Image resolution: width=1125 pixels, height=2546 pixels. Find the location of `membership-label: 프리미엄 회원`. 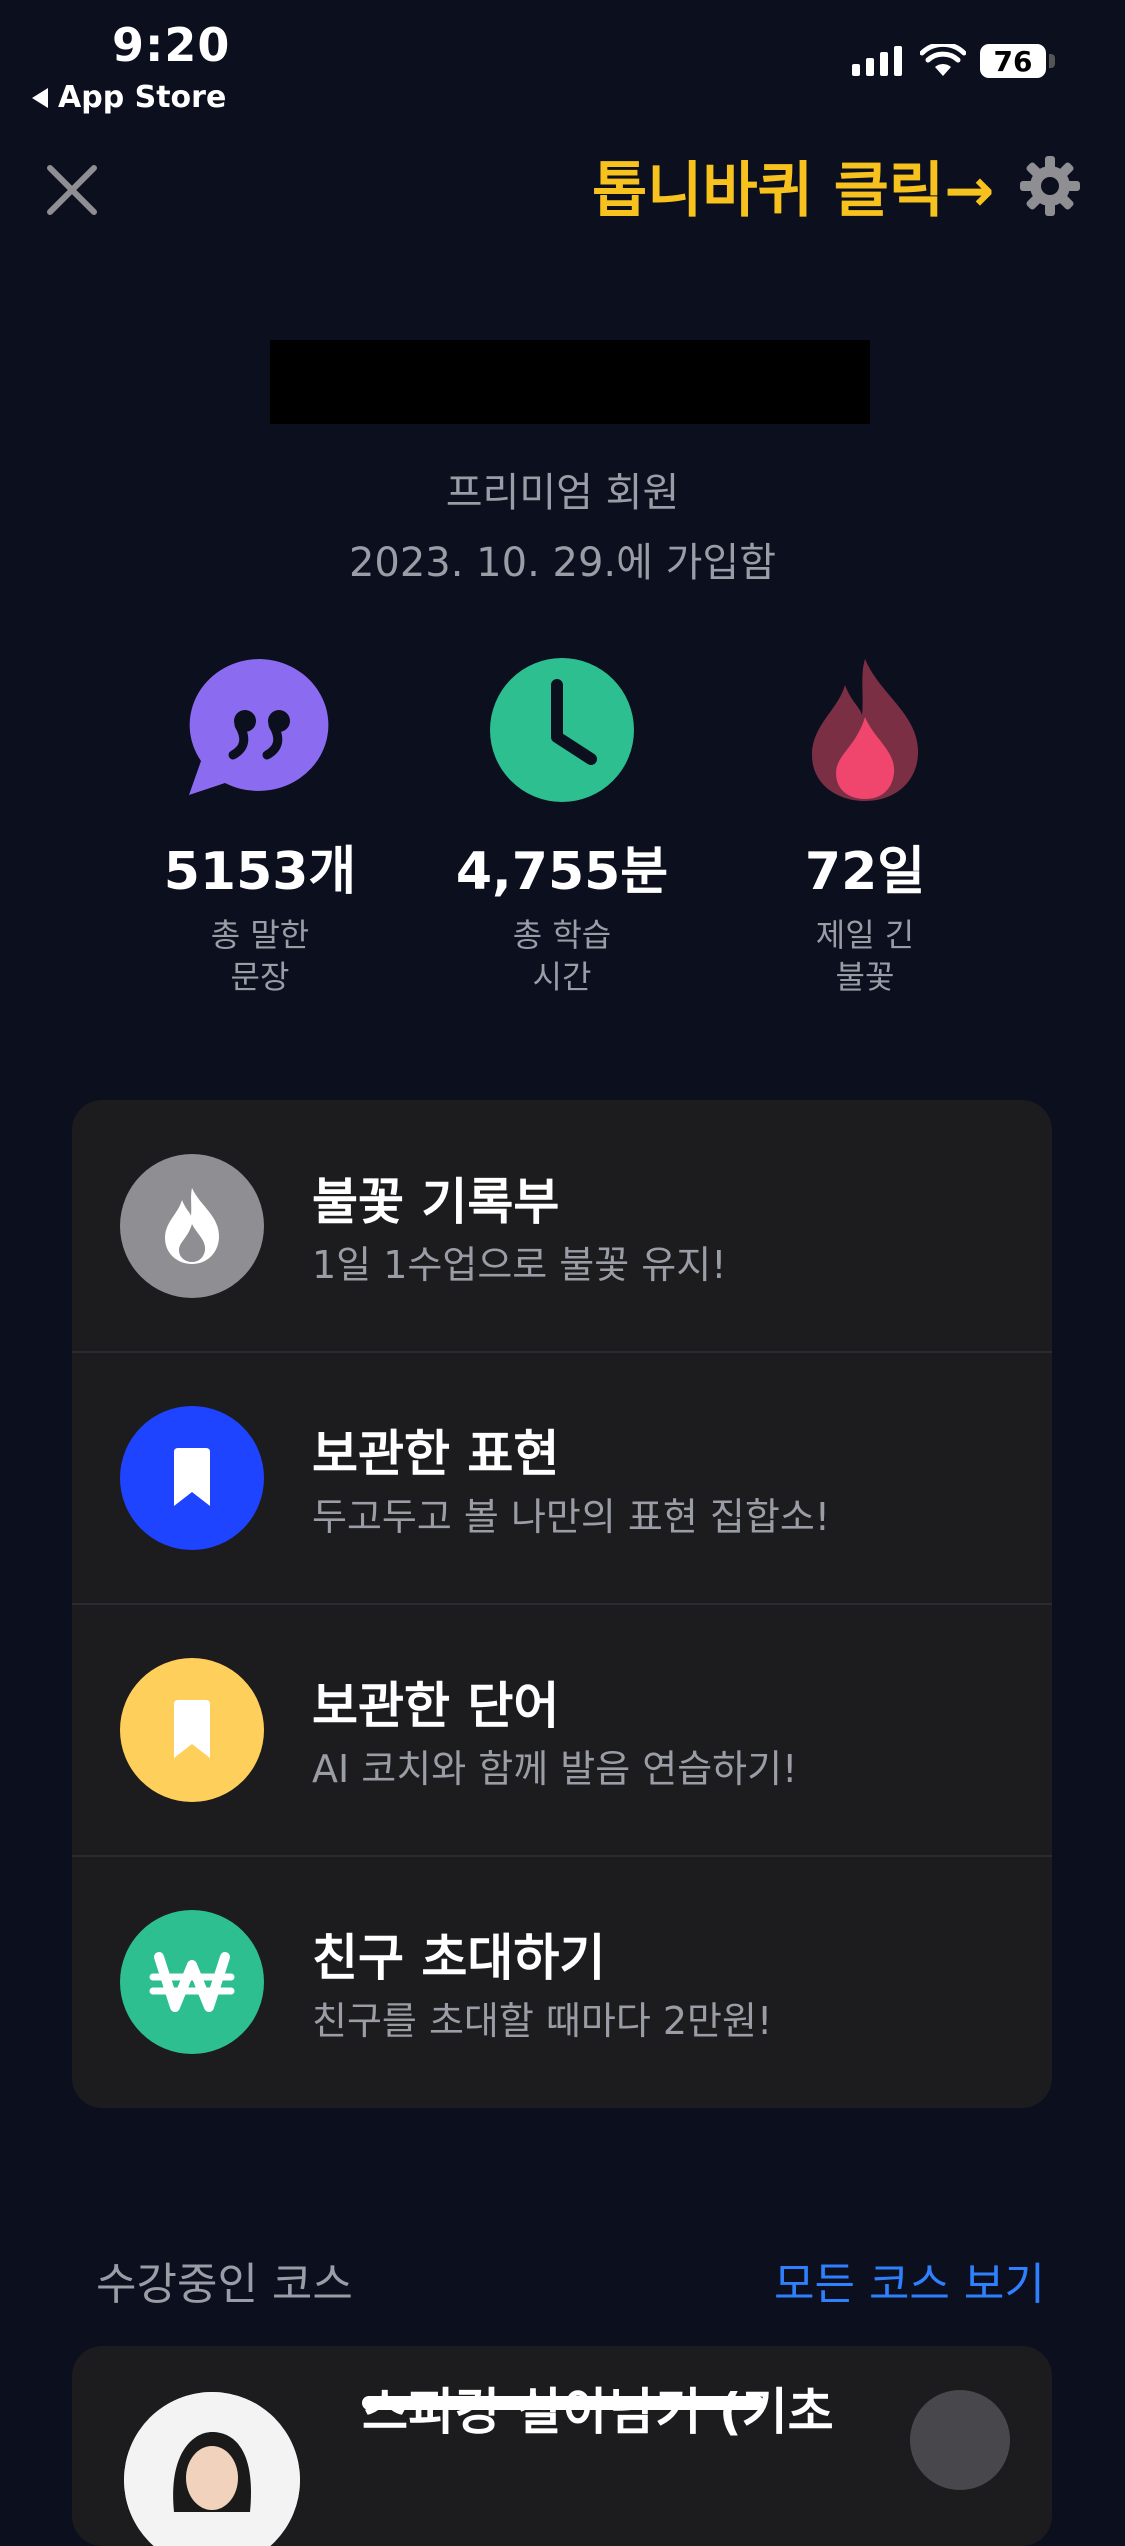

membership-label: 프리미엄 회원 is located at coordinates (562, 493).